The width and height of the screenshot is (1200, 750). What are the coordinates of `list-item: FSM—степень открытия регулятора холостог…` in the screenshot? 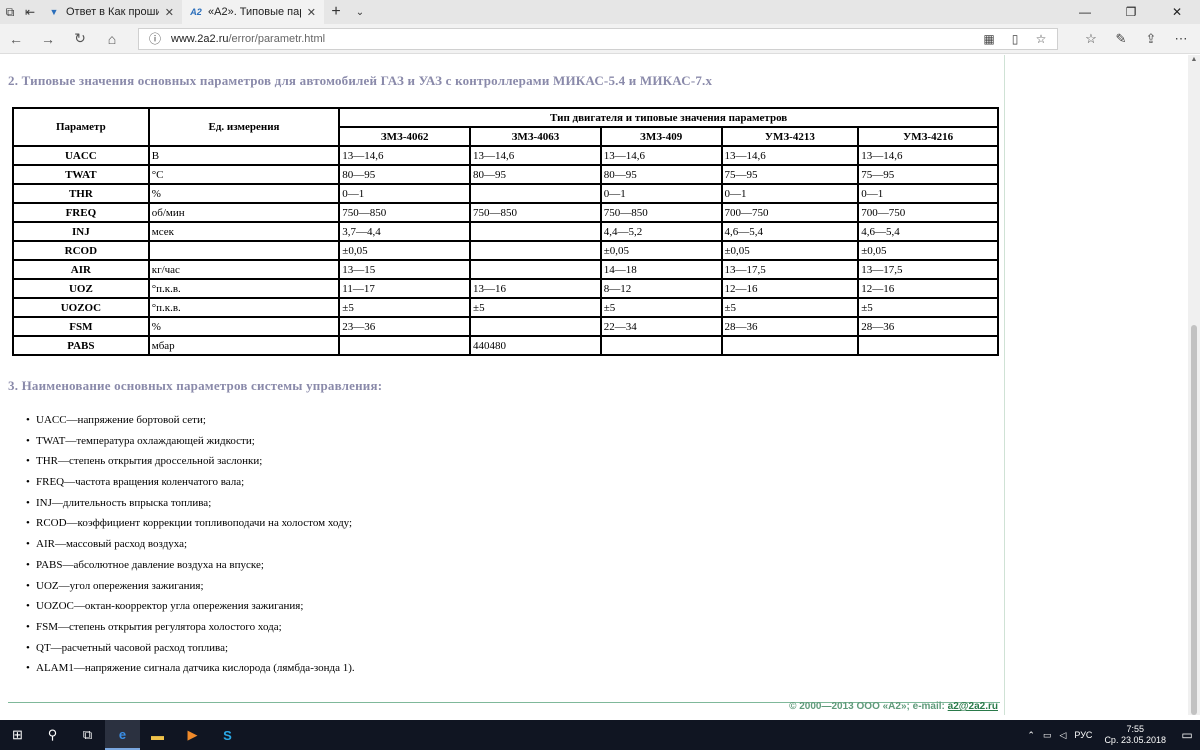 It's located at (190, 627).